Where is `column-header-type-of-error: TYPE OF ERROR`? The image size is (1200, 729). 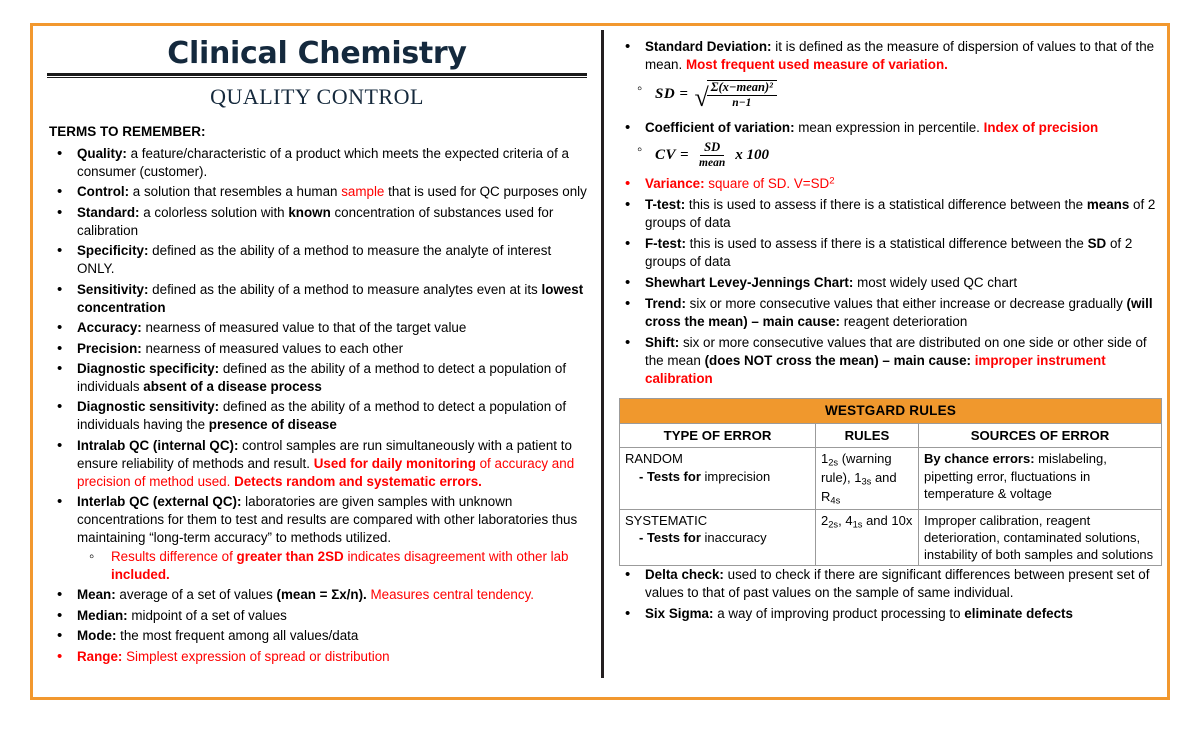
column-header-type-of-error: TYPE OF ERROR is located at coordinates (717, 435).